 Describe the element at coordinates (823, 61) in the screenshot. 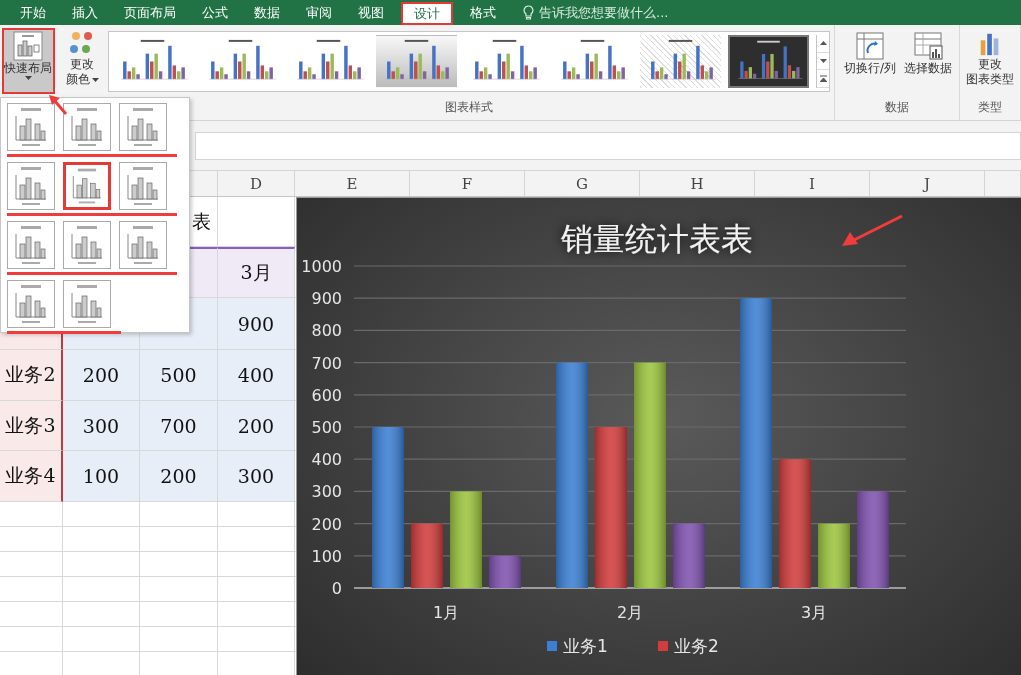

I see `scroll-down-icon` at that location.